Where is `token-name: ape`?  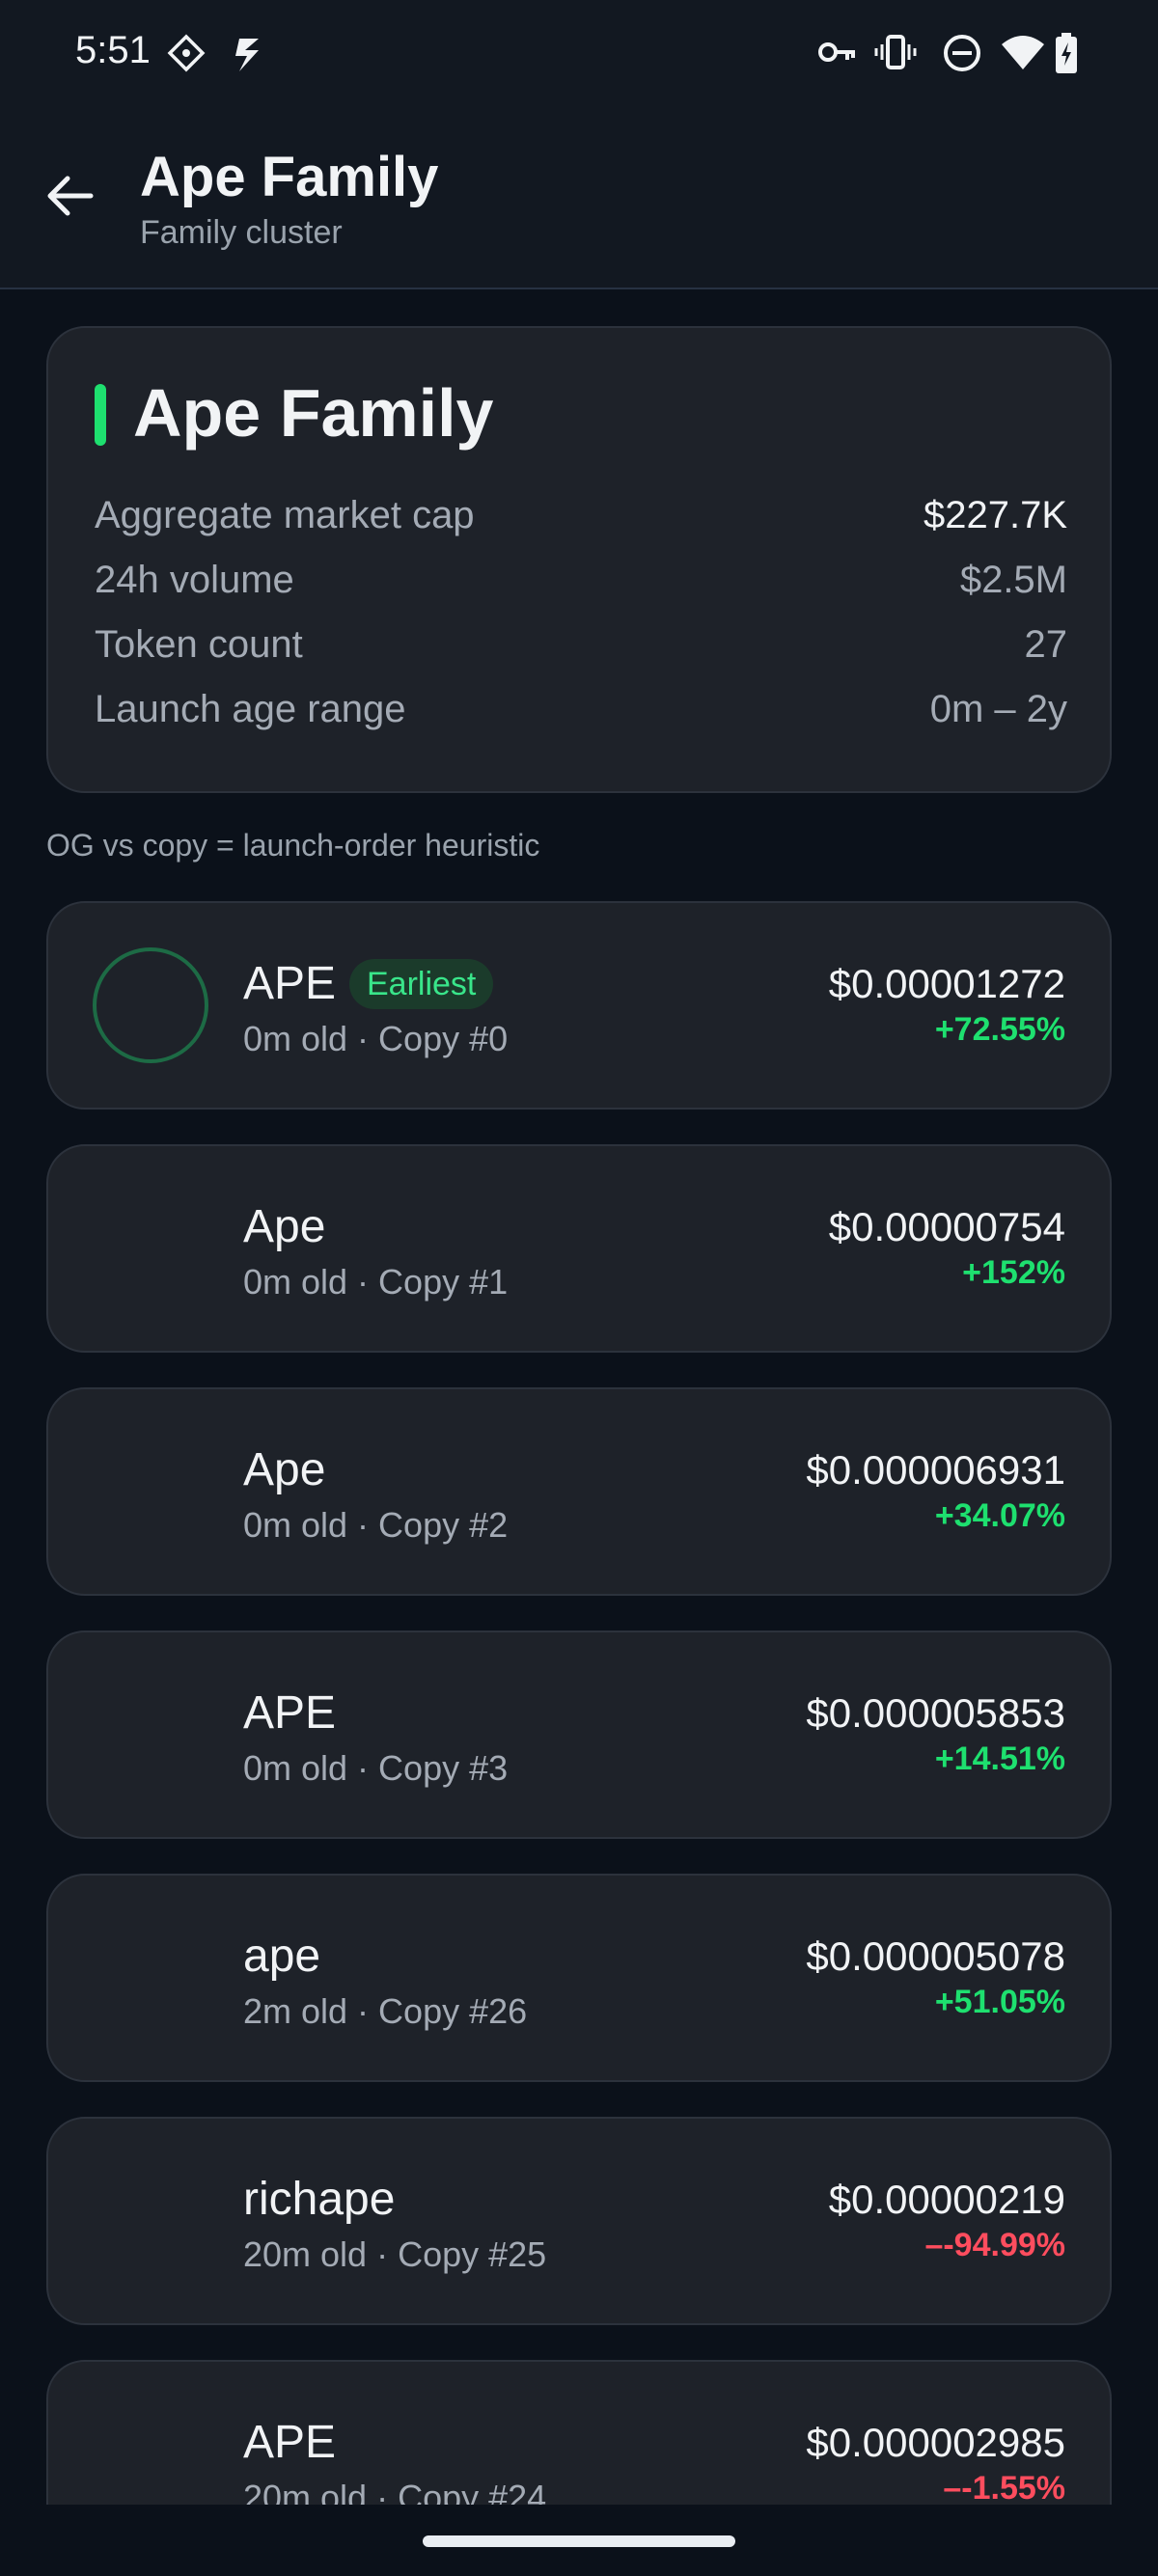
token-name: ape is located at coordinates (282, 1956).